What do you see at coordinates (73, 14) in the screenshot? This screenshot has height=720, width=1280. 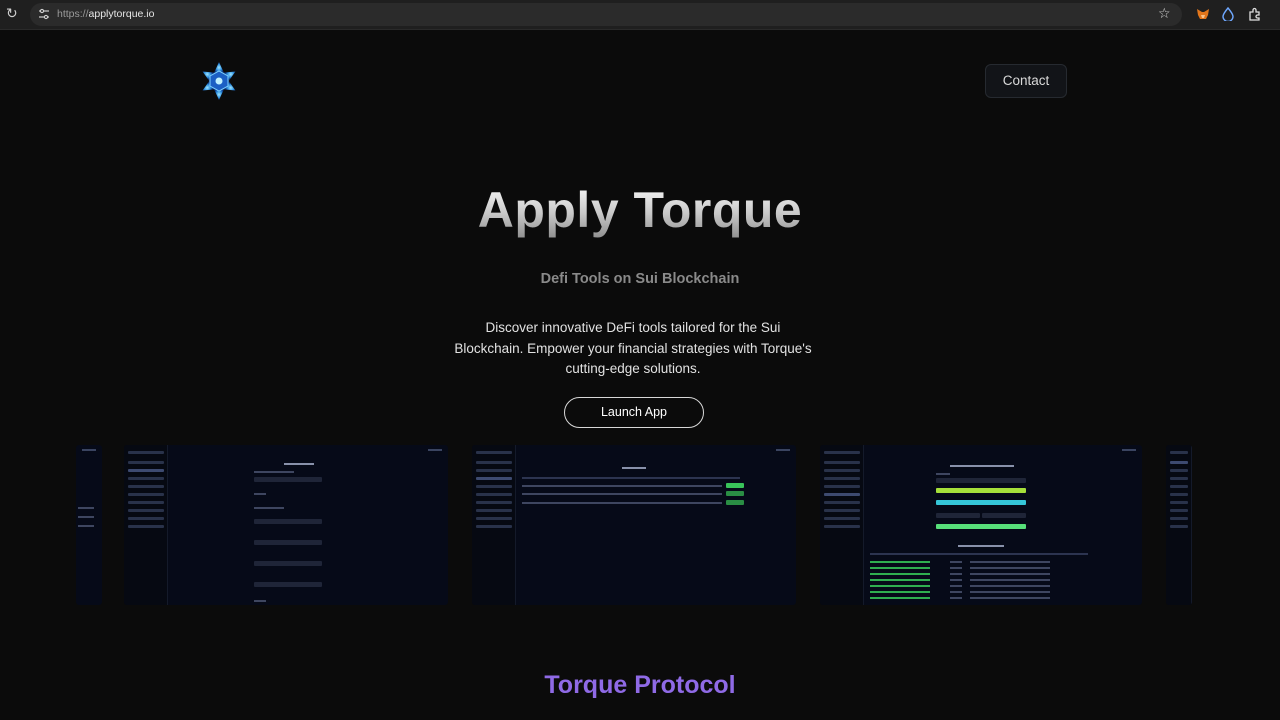 I see `url-scheme: https://` at bounding box center [73, 14].